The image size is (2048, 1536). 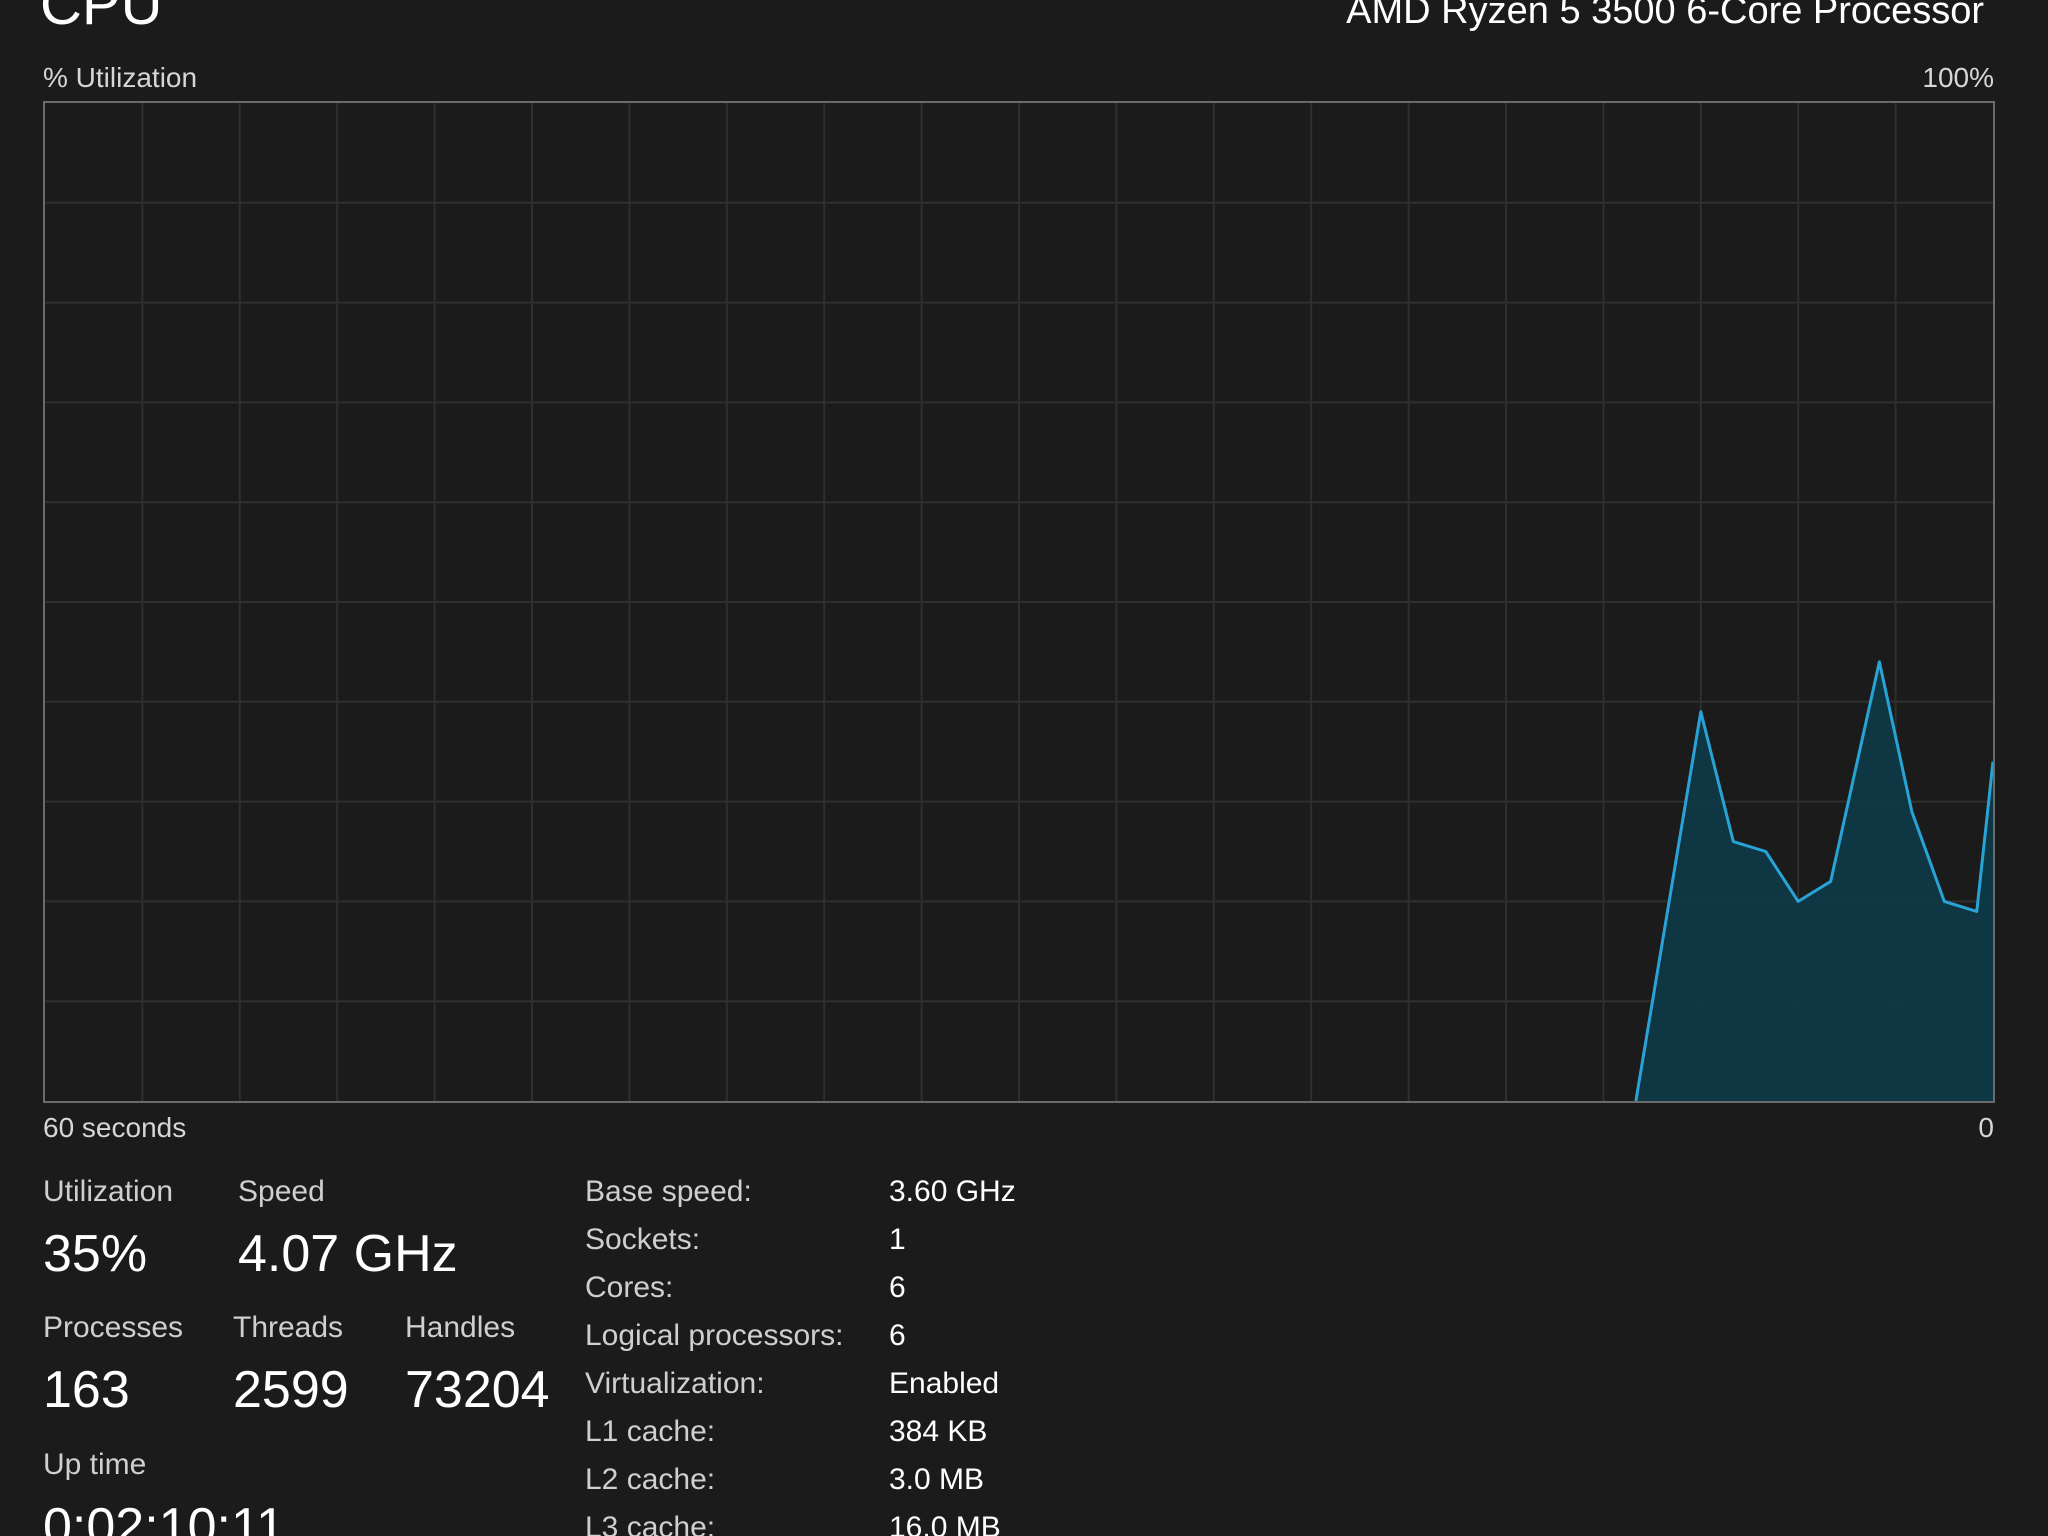 I want to click on detail-label: L3 cache:, so click(x=650, y=1523).